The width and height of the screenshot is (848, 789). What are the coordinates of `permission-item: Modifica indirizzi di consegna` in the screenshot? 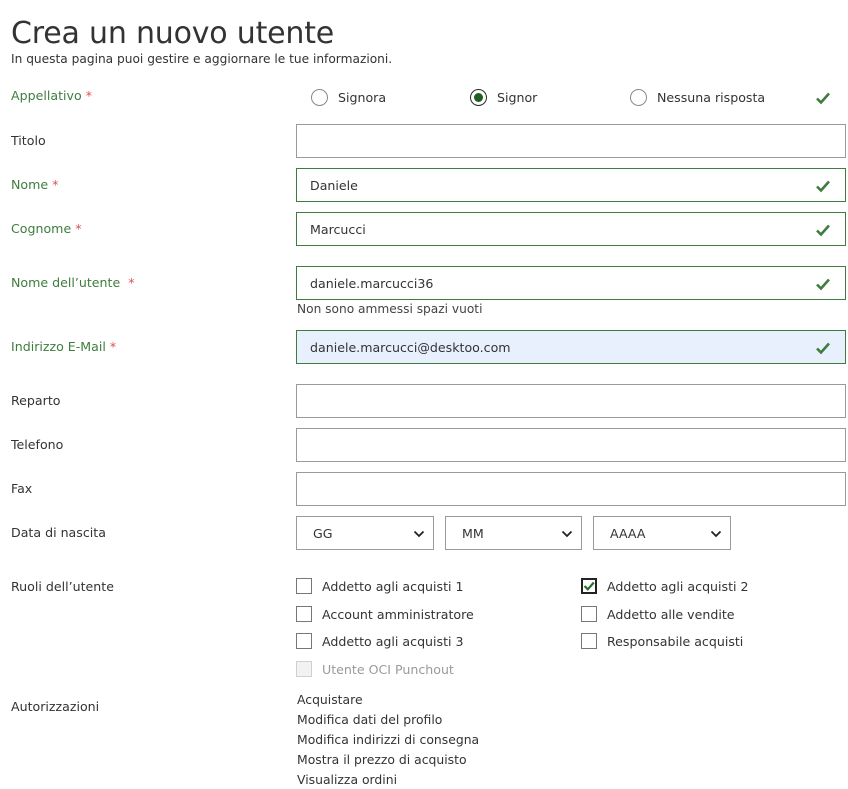 It's located at (388, 739).